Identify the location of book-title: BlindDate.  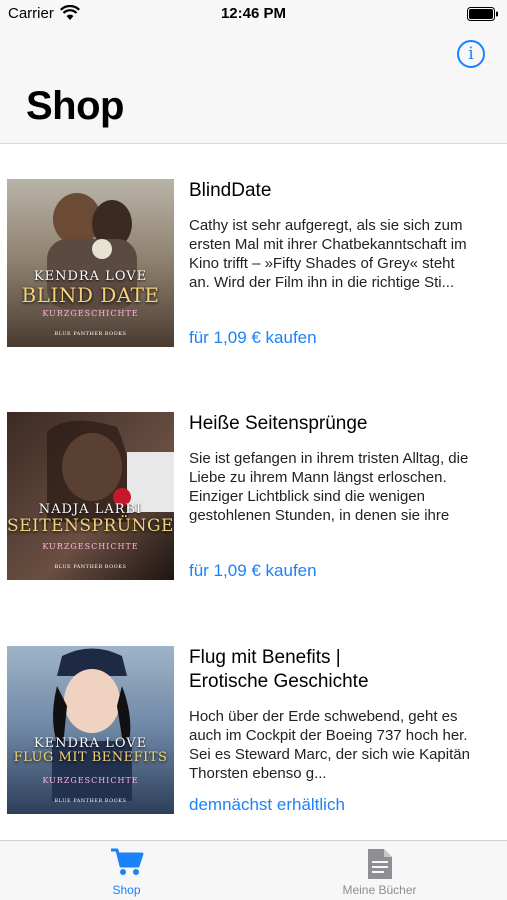
(230, 190).